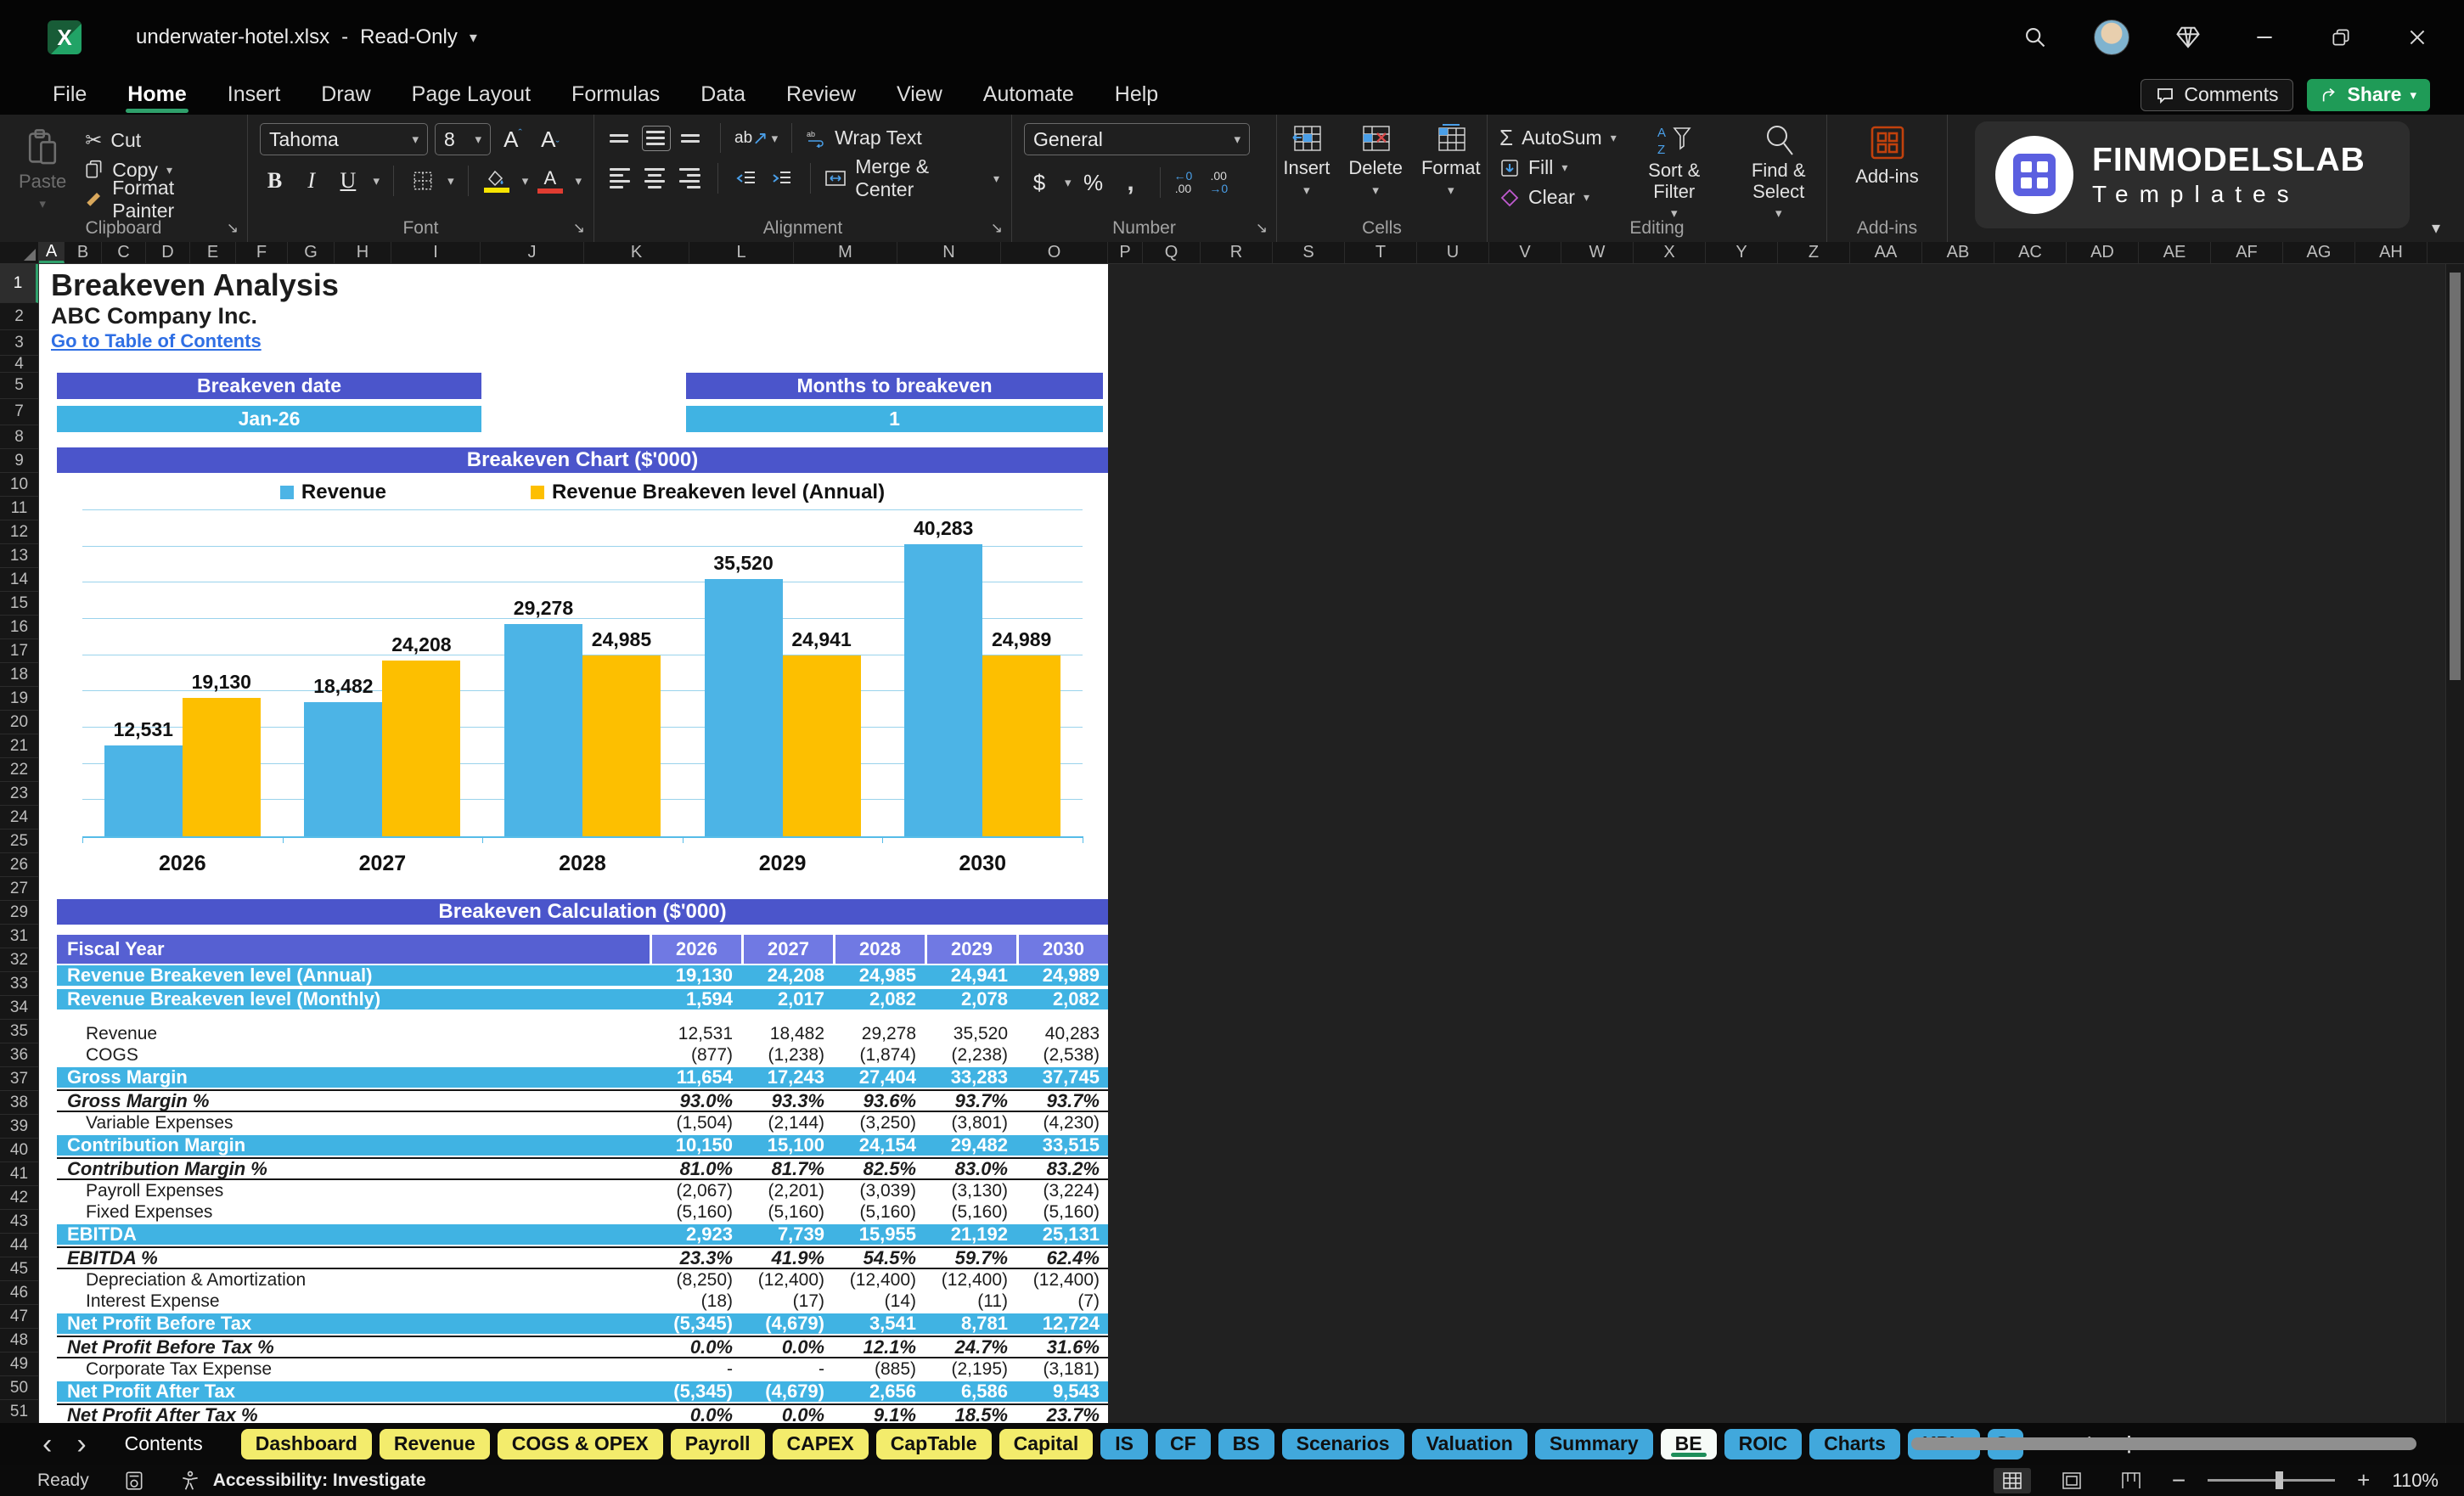 This screenshot has height=1496, width=2464. What do you see at coordinates (636, 252) in the screenshot?
I see `column-header-k: K` at bounding box center [636, 252].